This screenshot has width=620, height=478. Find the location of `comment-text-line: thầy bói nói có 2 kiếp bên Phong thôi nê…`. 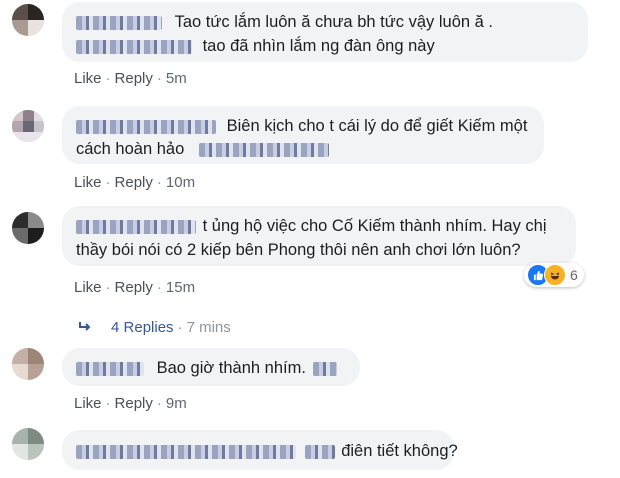

comment-text-line: thầy bói nói có 2 kiếp bên Phong thôi nê… is located at coordinates (298, 250).